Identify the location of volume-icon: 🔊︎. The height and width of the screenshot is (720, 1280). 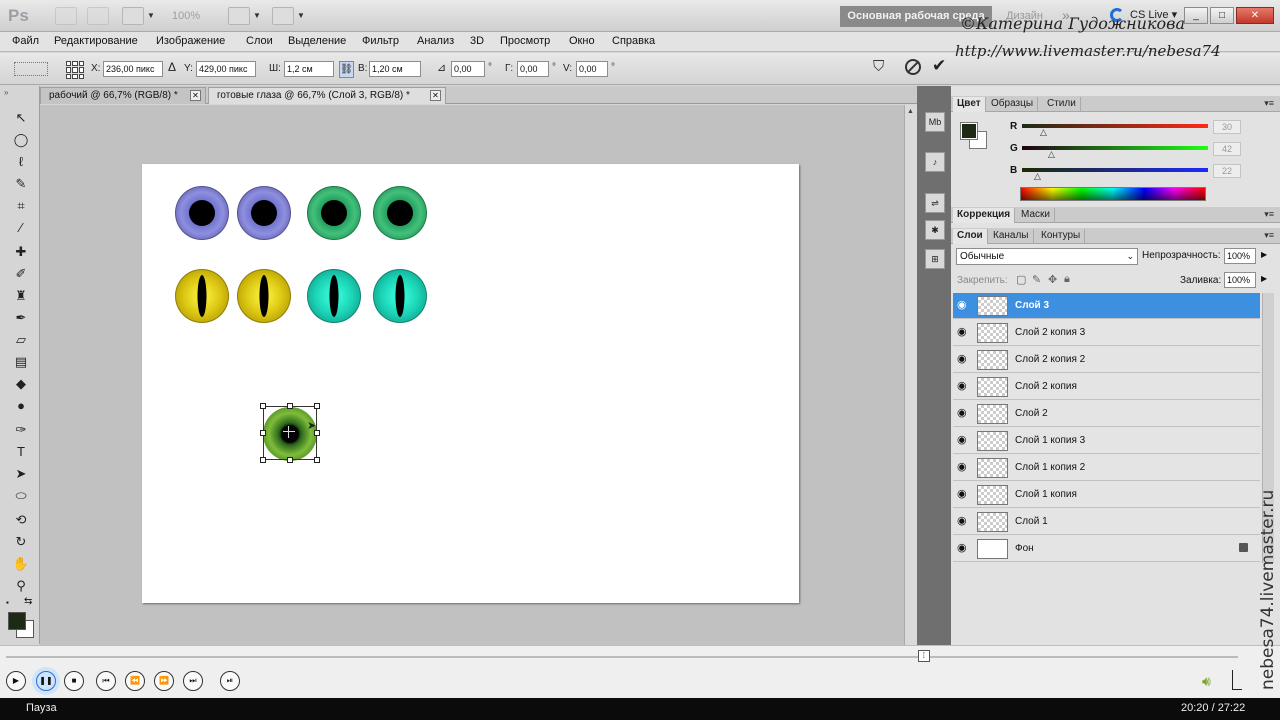
(1206, 681).